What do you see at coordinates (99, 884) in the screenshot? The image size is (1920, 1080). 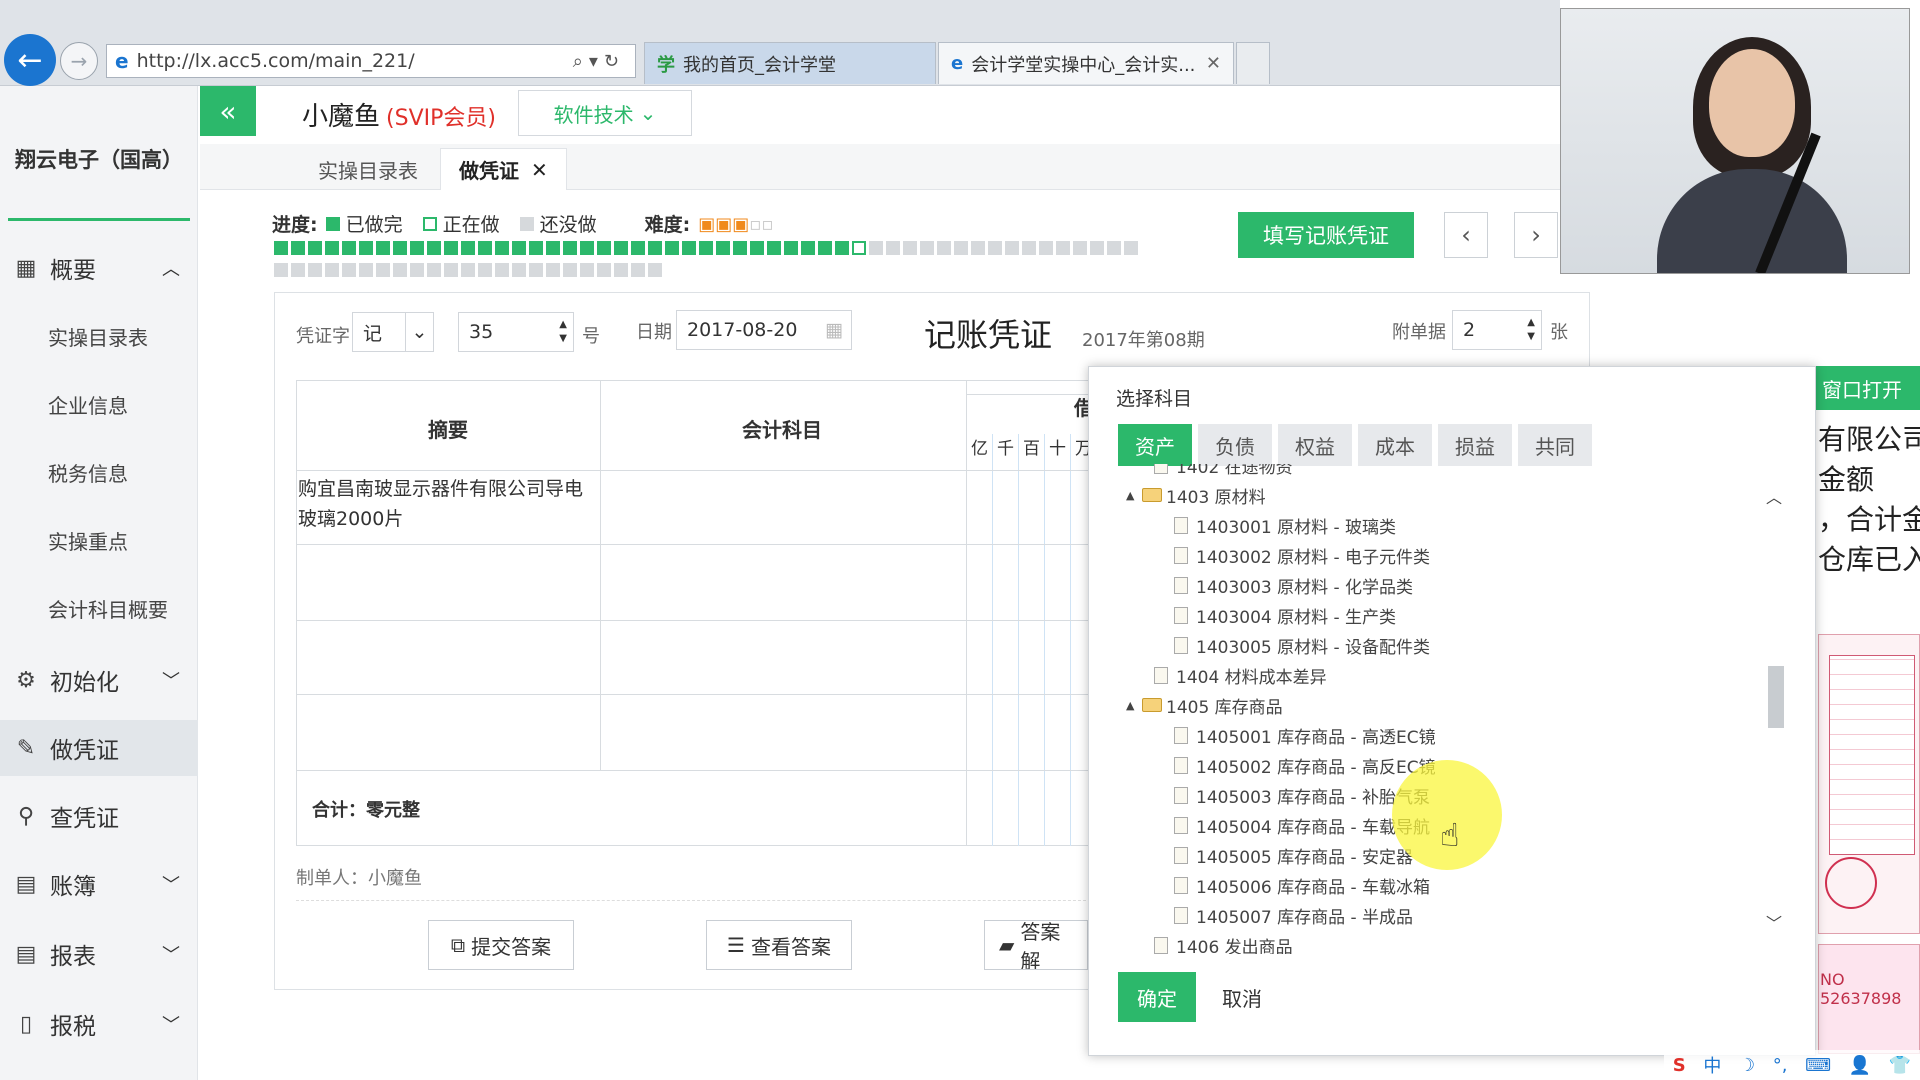 I see `sidebar-item-ledger: ▤ 账簿 ﹀` at bounding box center [99, 884].